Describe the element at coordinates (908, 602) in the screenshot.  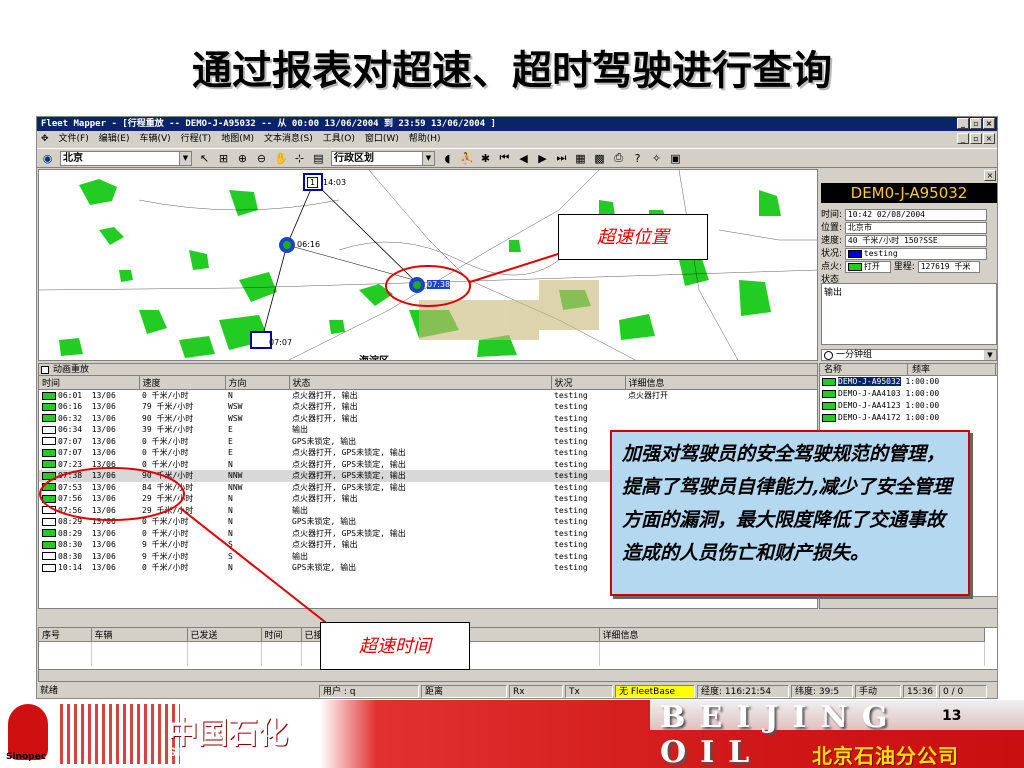
I see `vehicle-list-scrollbar` at that location.